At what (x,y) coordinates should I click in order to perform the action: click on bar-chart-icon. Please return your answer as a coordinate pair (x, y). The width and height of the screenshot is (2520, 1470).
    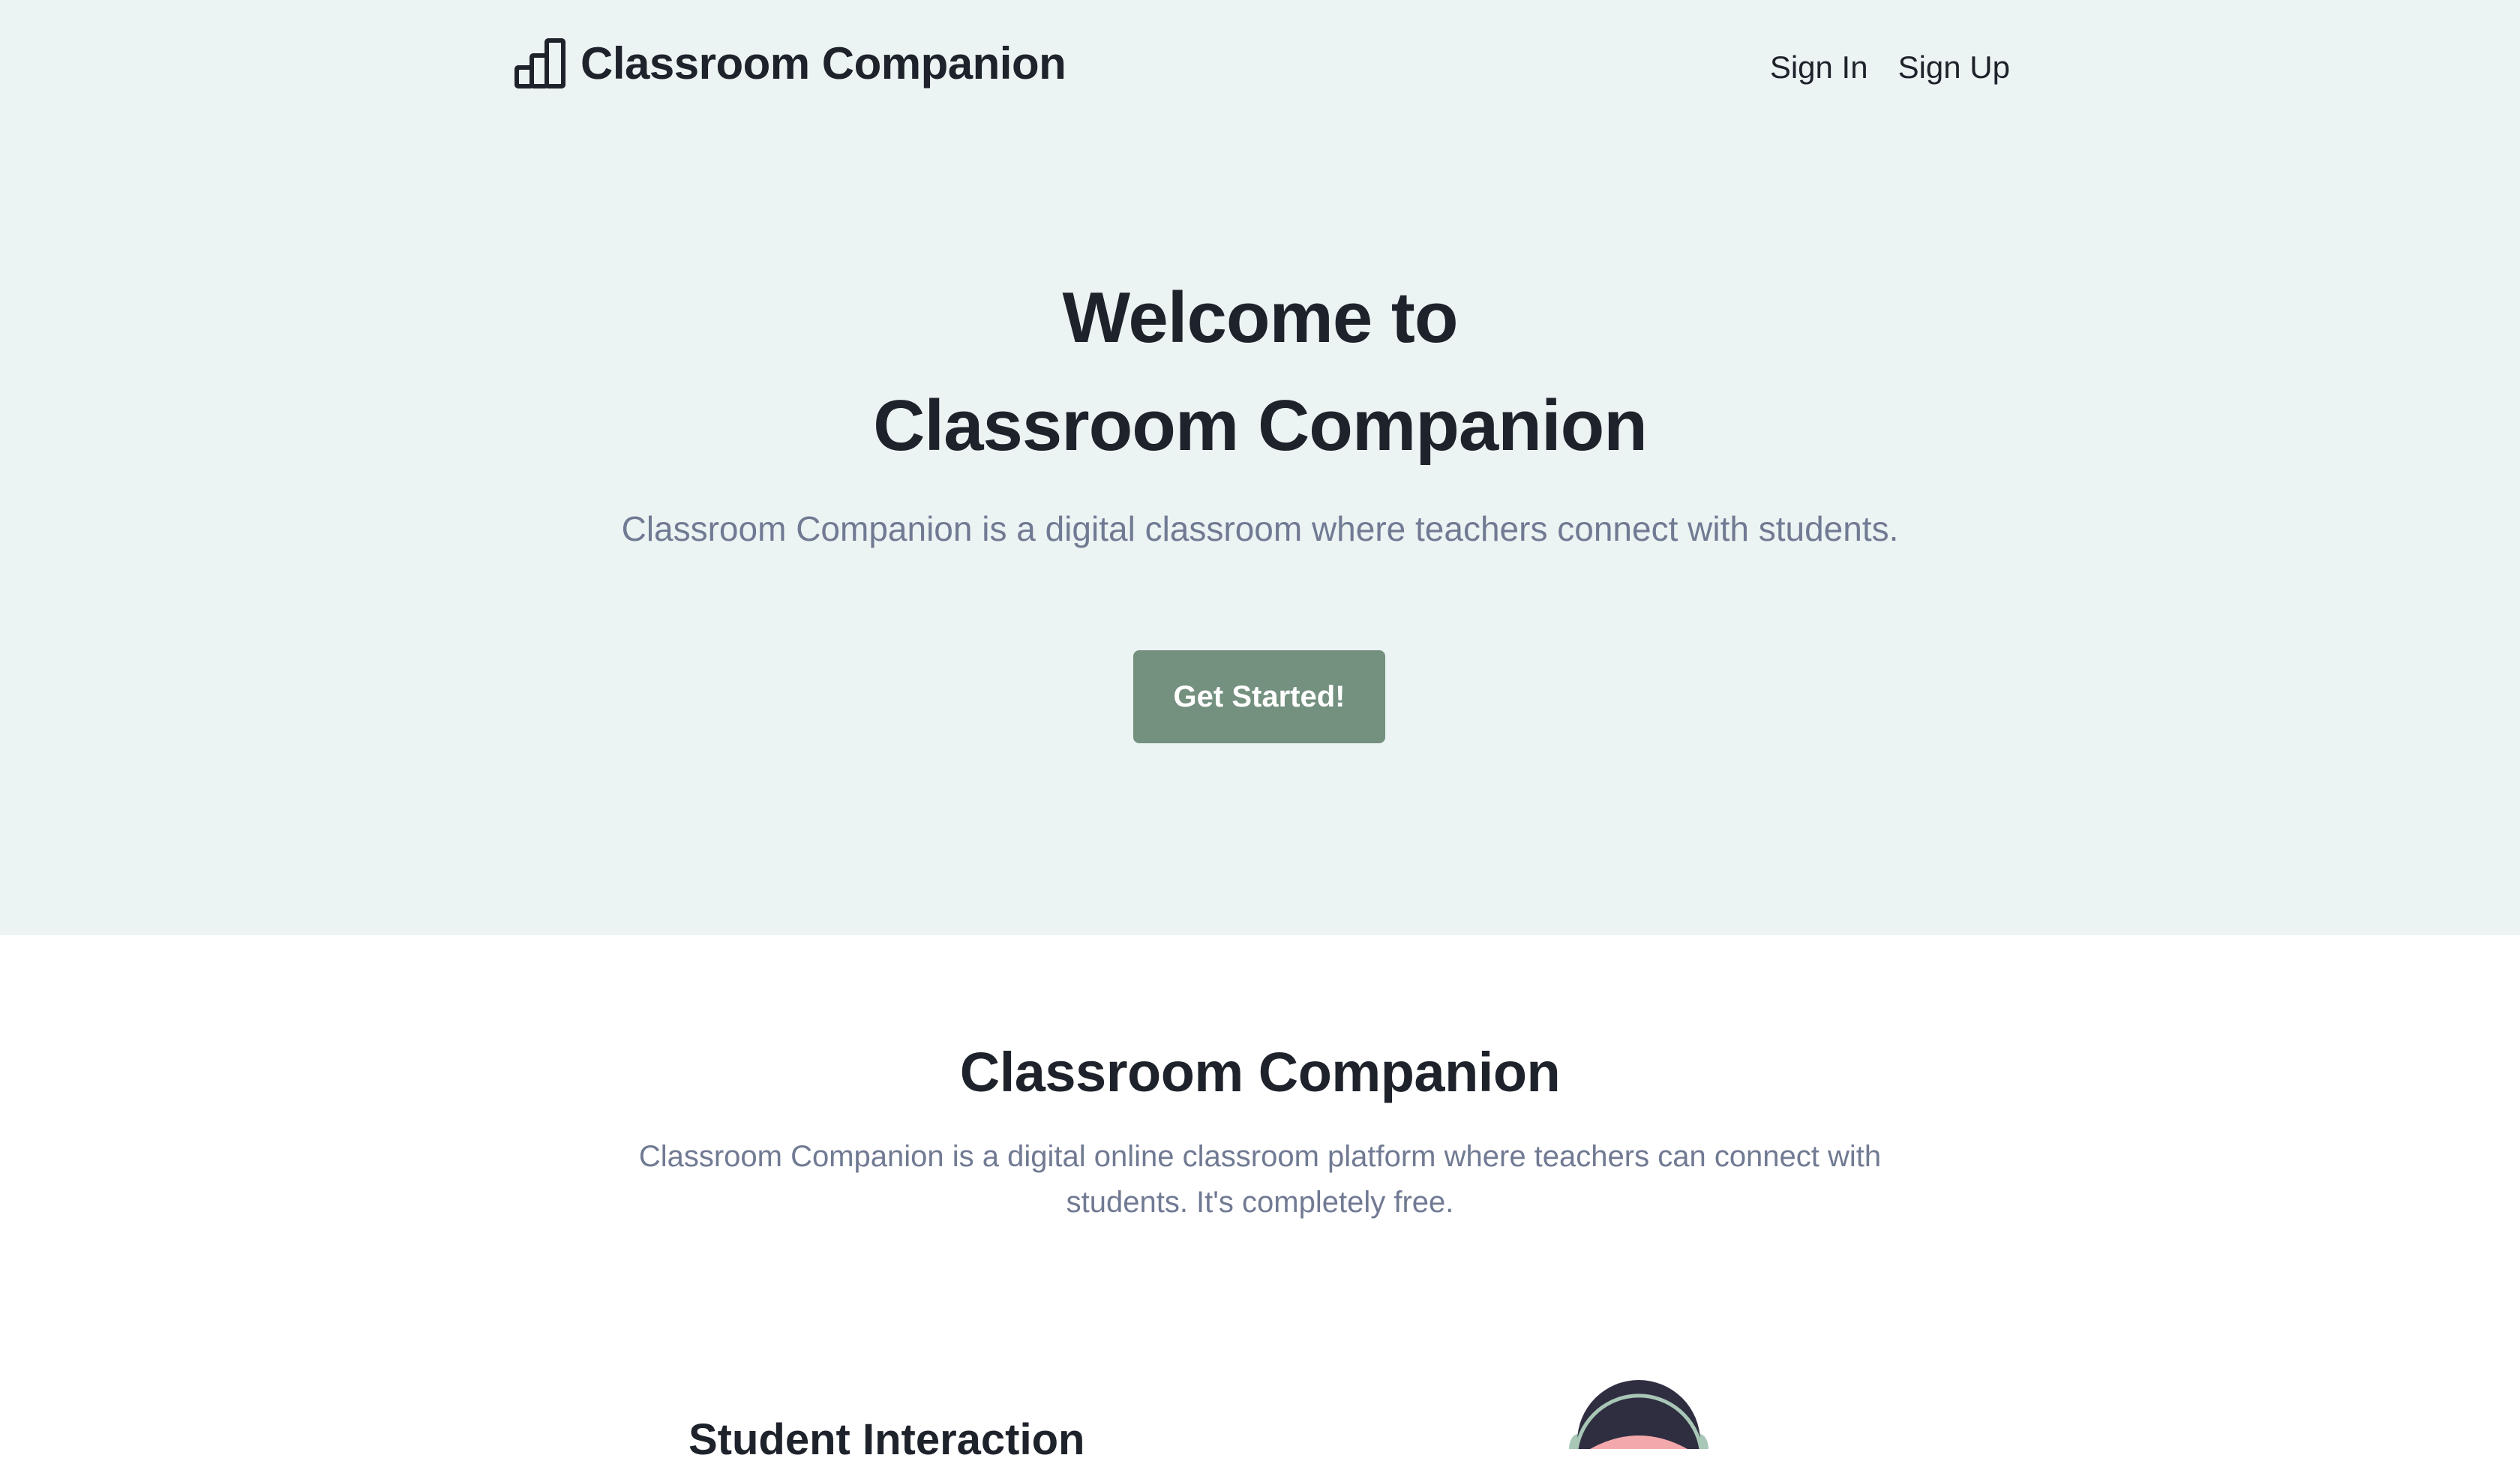
    Looking at the image, I should click on (542, 63).